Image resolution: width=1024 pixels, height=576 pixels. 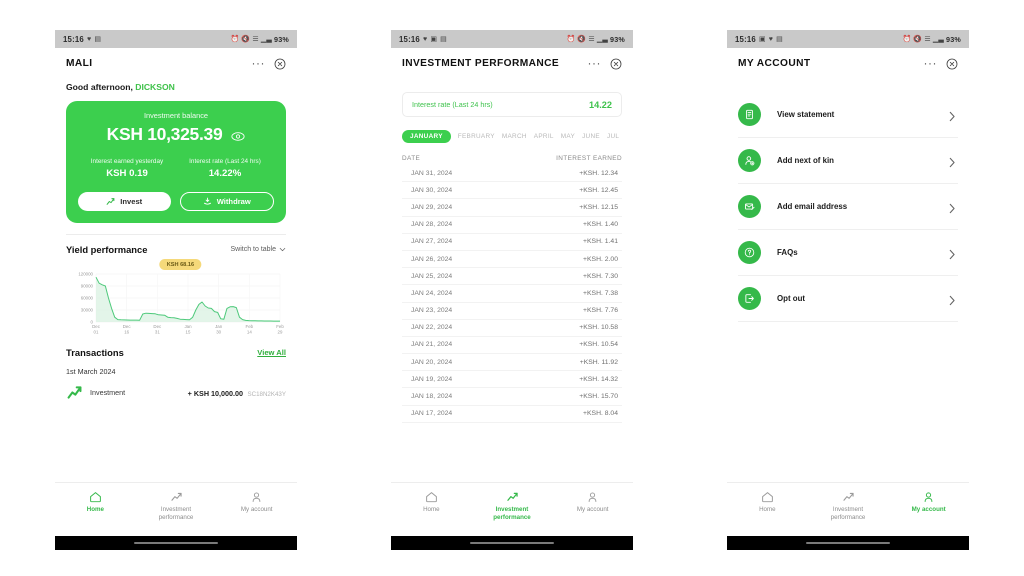 I want to click on month-tab-bar: JANUARY FEBRUARY MARCH APRIL MAY JUNE JUL, so click(x=512, y=136).